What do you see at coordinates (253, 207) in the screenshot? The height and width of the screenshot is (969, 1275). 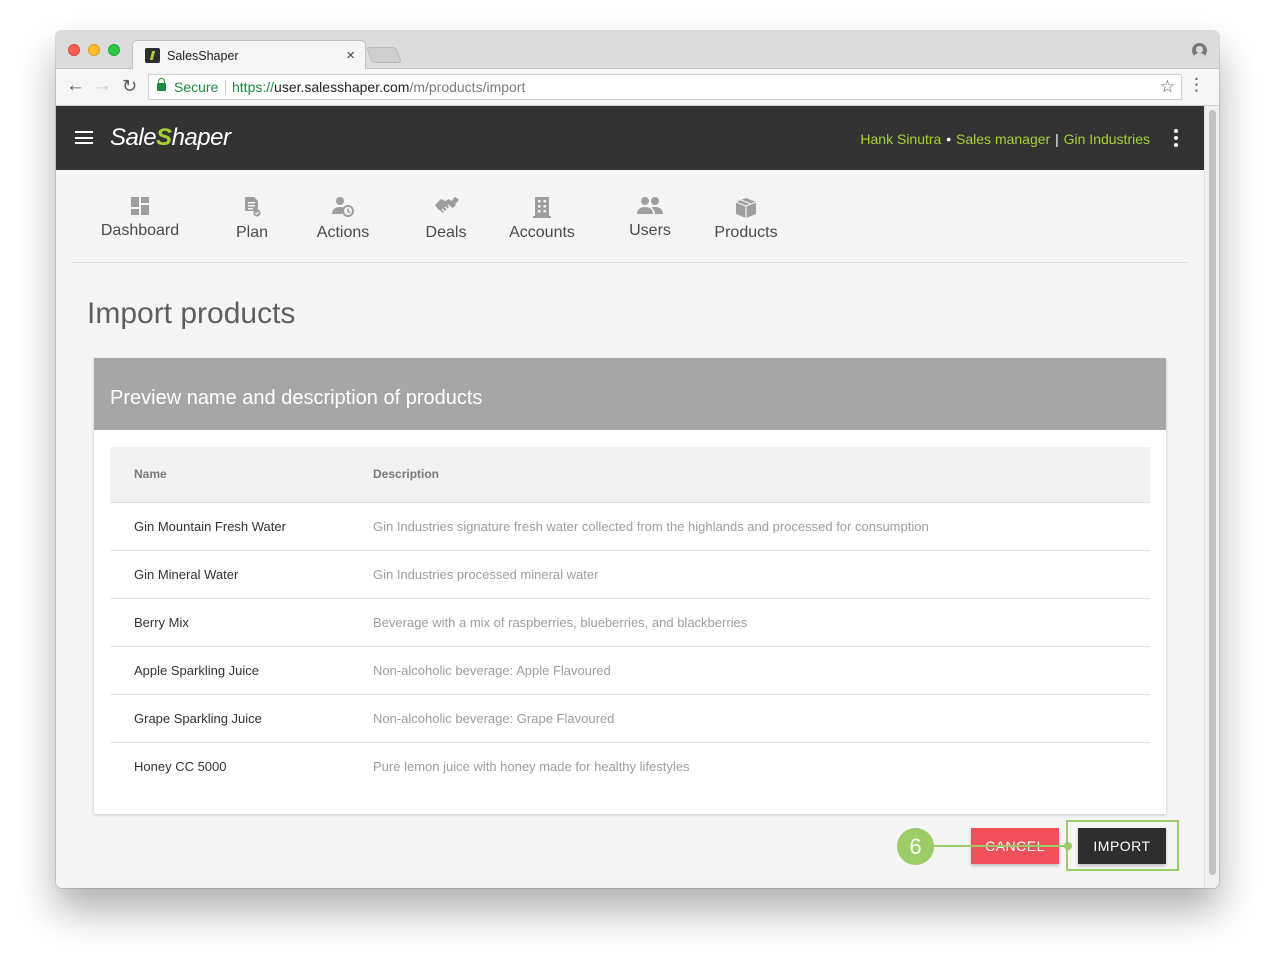 I see `plan-icon` at bounding box center [253, 207].